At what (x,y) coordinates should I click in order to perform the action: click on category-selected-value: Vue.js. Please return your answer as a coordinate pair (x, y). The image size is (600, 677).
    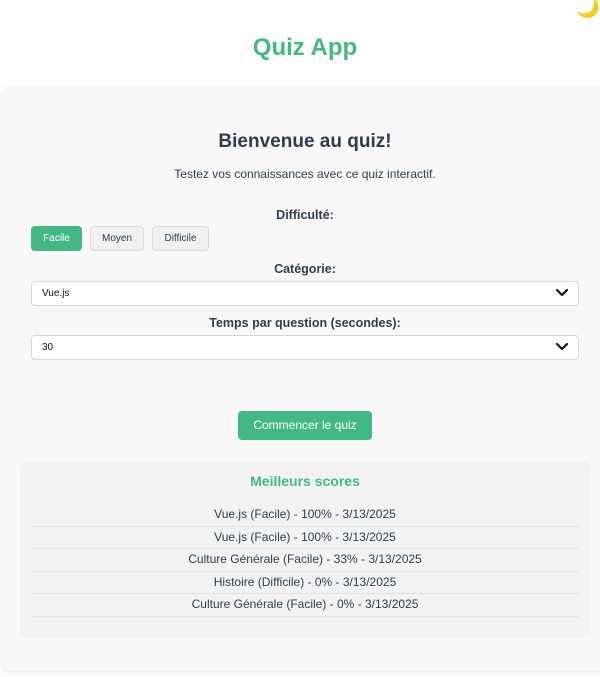
    Looking at the image, I should click on (56, 293).